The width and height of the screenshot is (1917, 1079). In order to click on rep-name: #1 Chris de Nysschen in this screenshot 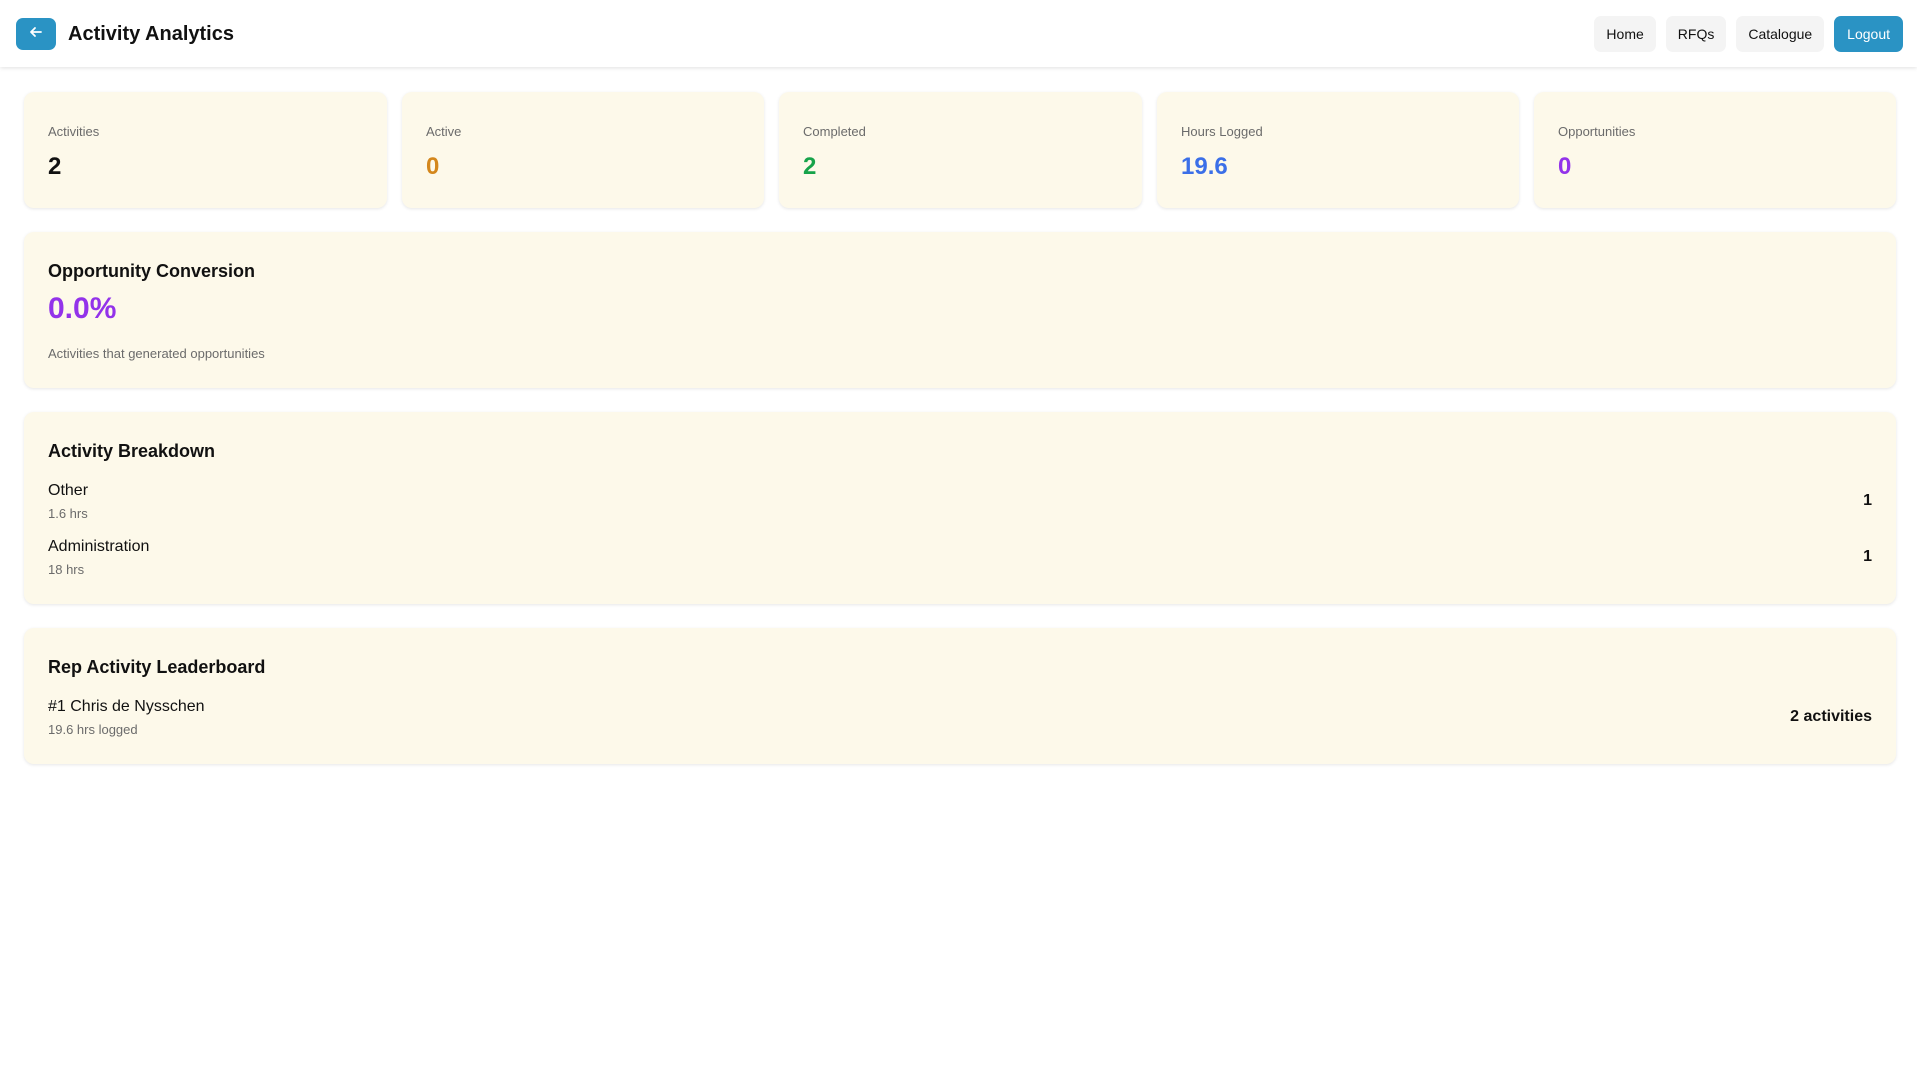, I will do `click(126, 706)`.